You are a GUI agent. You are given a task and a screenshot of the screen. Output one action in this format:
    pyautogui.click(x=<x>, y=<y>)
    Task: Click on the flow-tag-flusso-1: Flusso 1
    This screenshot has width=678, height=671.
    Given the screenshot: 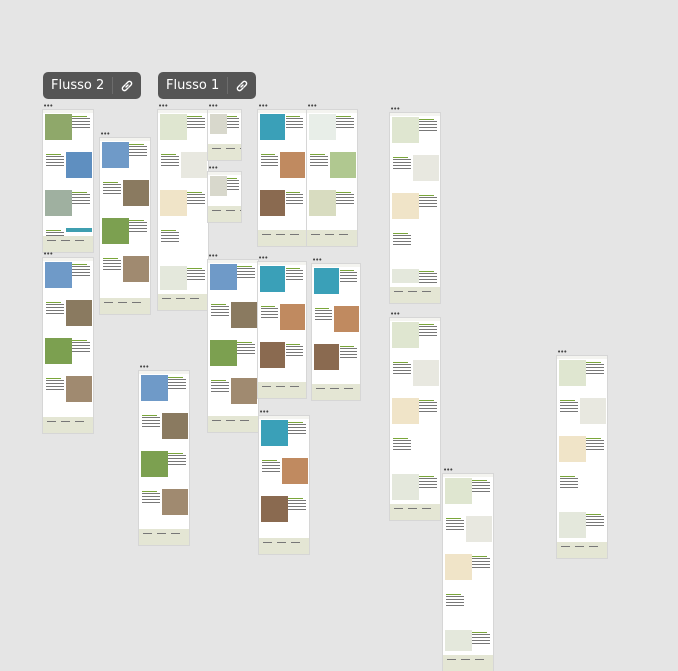 What is the action you would take?
    pyautogui.click(x=207, y=85)
    